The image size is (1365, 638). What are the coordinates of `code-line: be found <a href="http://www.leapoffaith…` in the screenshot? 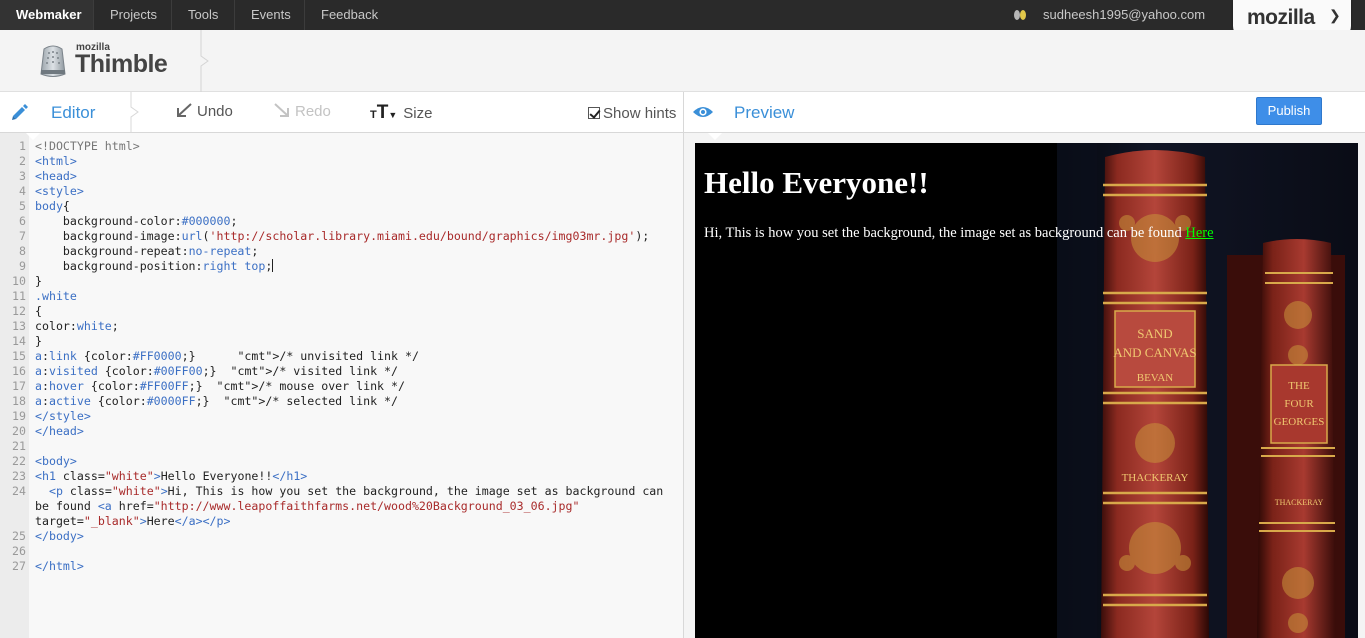 It's located at (341, 506).